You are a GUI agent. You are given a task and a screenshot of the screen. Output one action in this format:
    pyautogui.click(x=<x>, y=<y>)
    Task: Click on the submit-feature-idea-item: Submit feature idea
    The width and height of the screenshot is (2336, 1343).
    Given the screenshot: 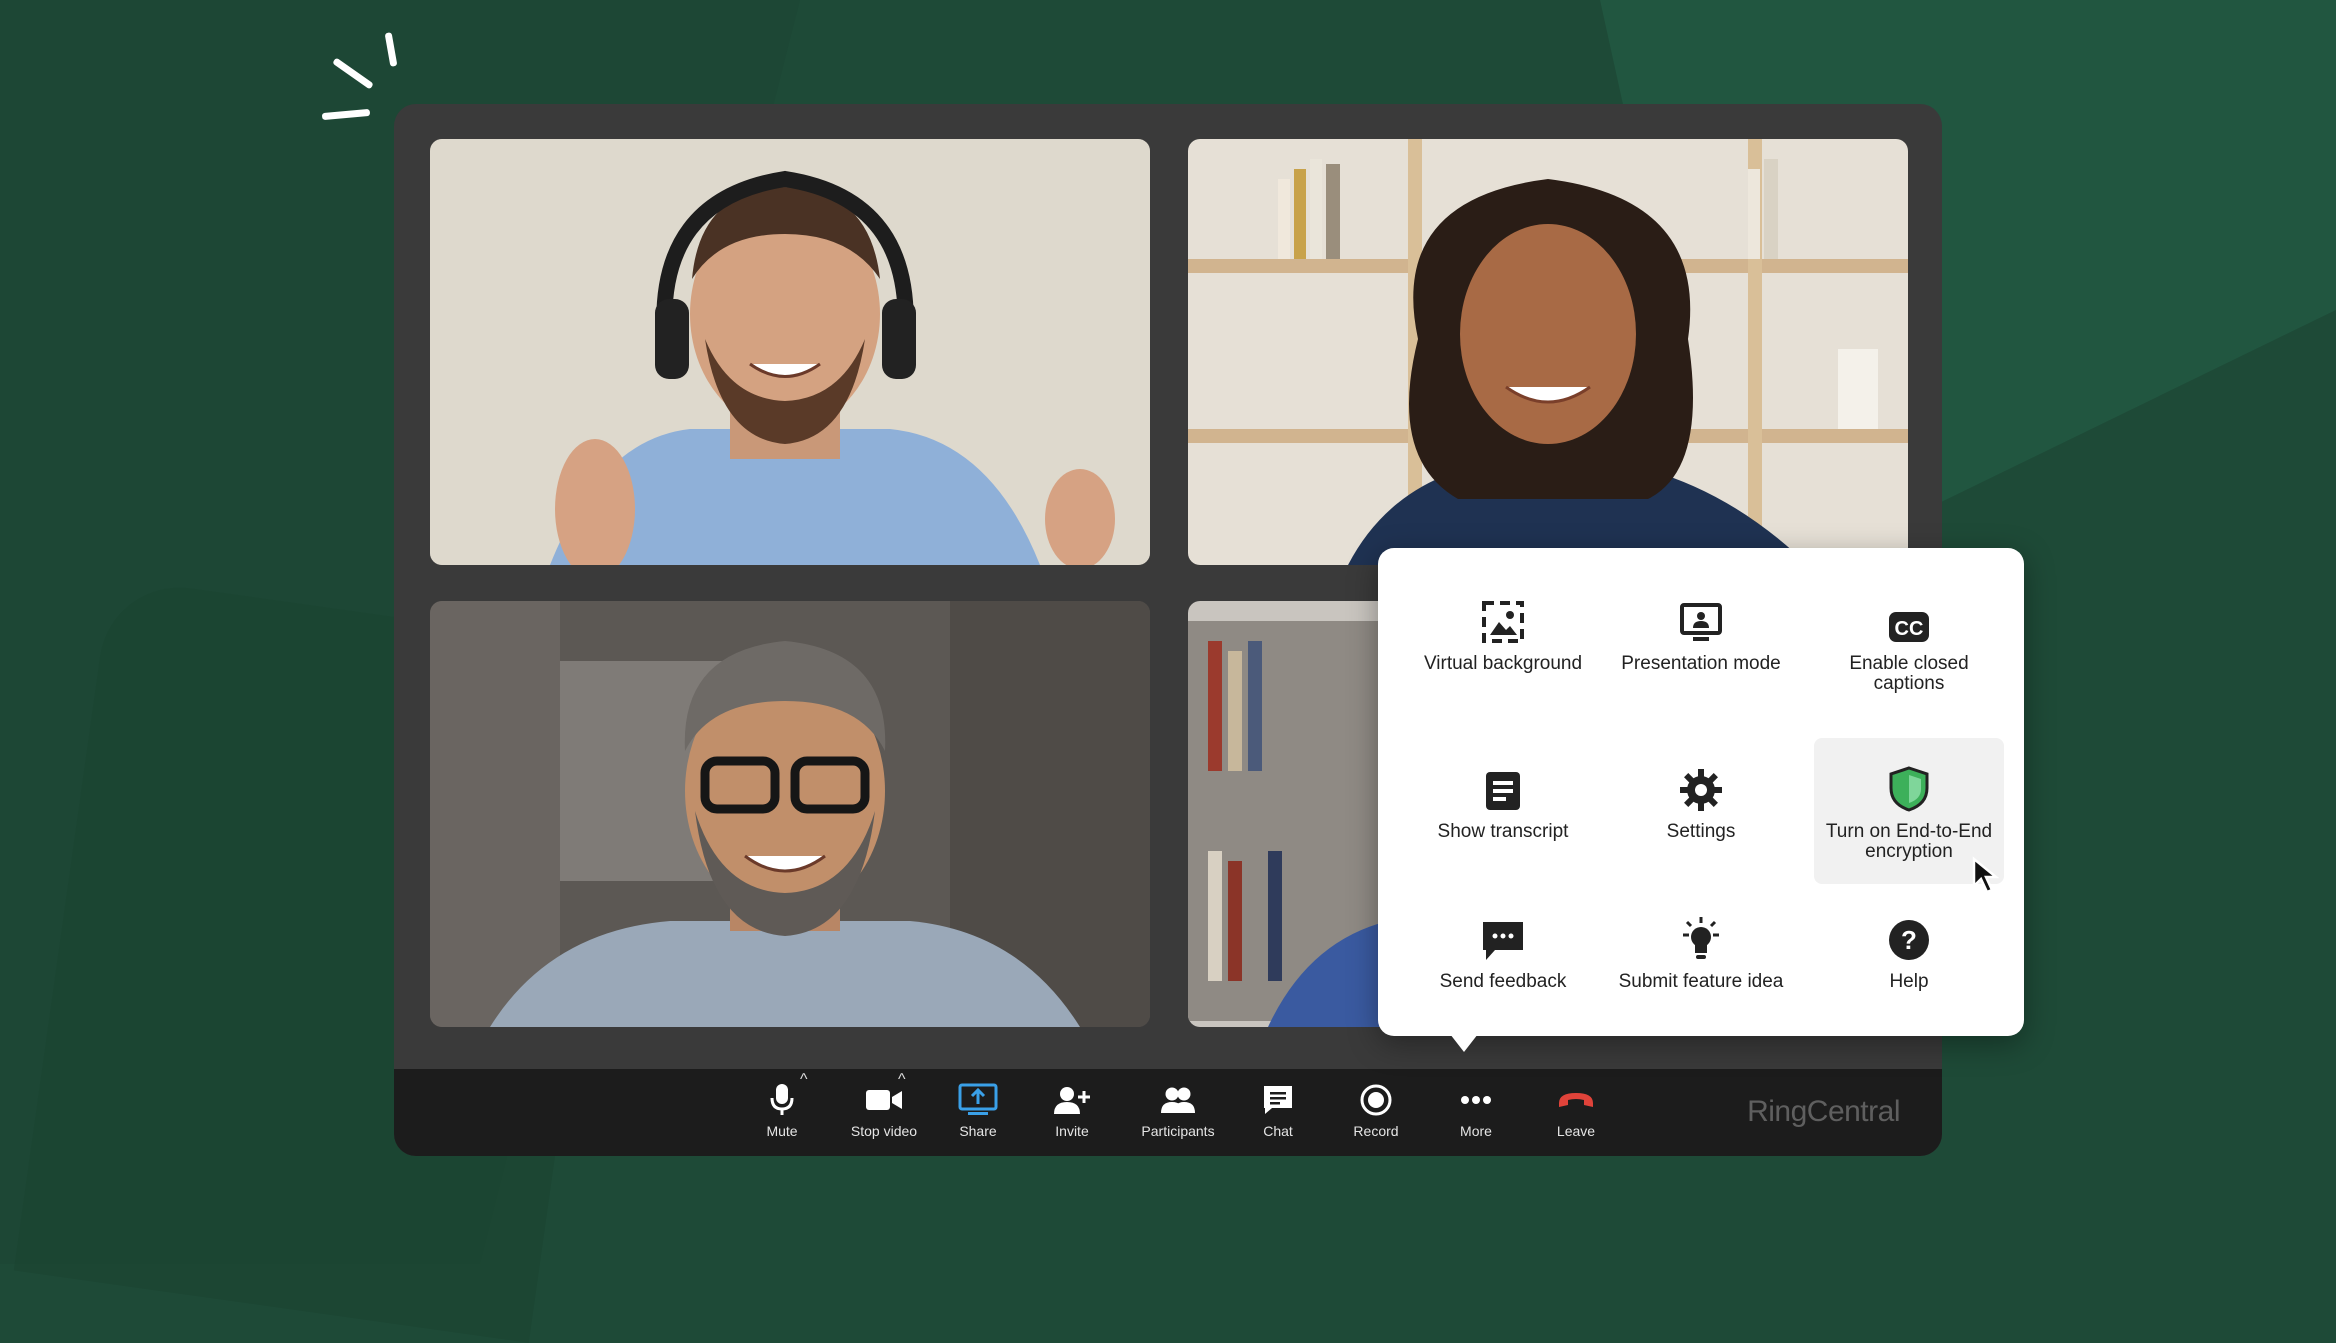 What is the action you would take?
    pyautogui.click(x=1701, y=975)
    